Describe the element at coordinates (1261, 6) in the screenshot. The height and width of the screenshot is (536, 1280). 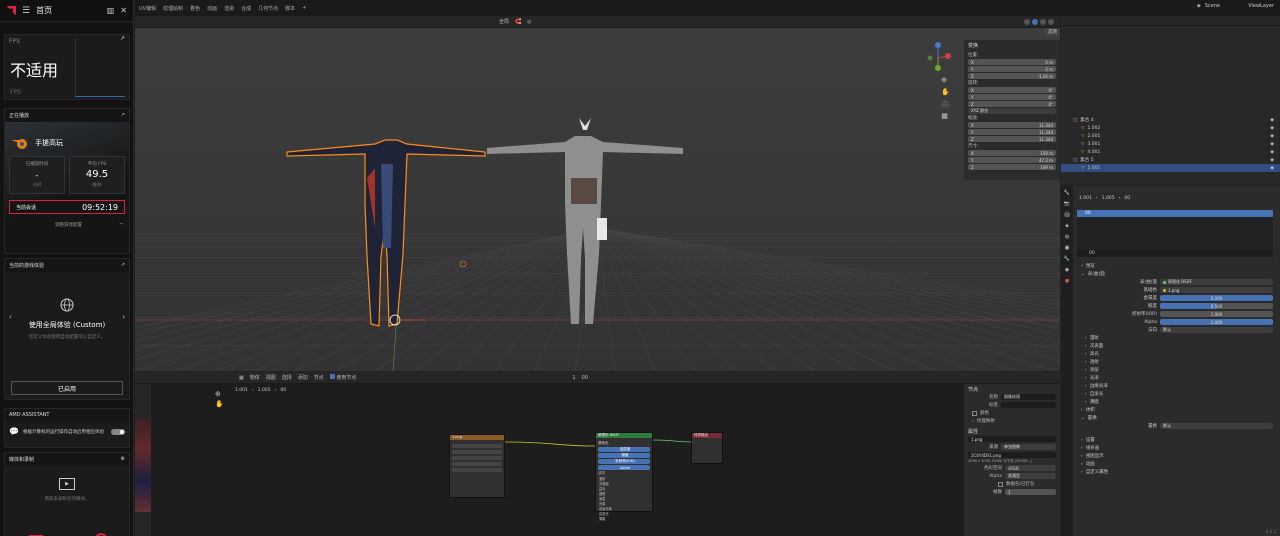
I see `viewlayer-label: ViewLayer` at that location.